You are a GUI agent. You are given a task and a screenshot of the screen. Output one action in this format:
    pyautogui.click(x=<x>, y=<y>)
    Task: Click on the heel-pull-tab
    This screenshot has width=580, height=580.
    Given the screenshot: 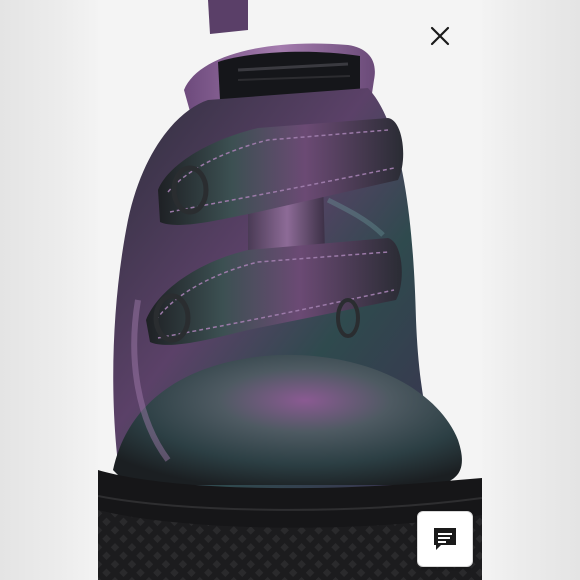 What is the action you would take?
    pyautogui.click(x=228, y=17)
    